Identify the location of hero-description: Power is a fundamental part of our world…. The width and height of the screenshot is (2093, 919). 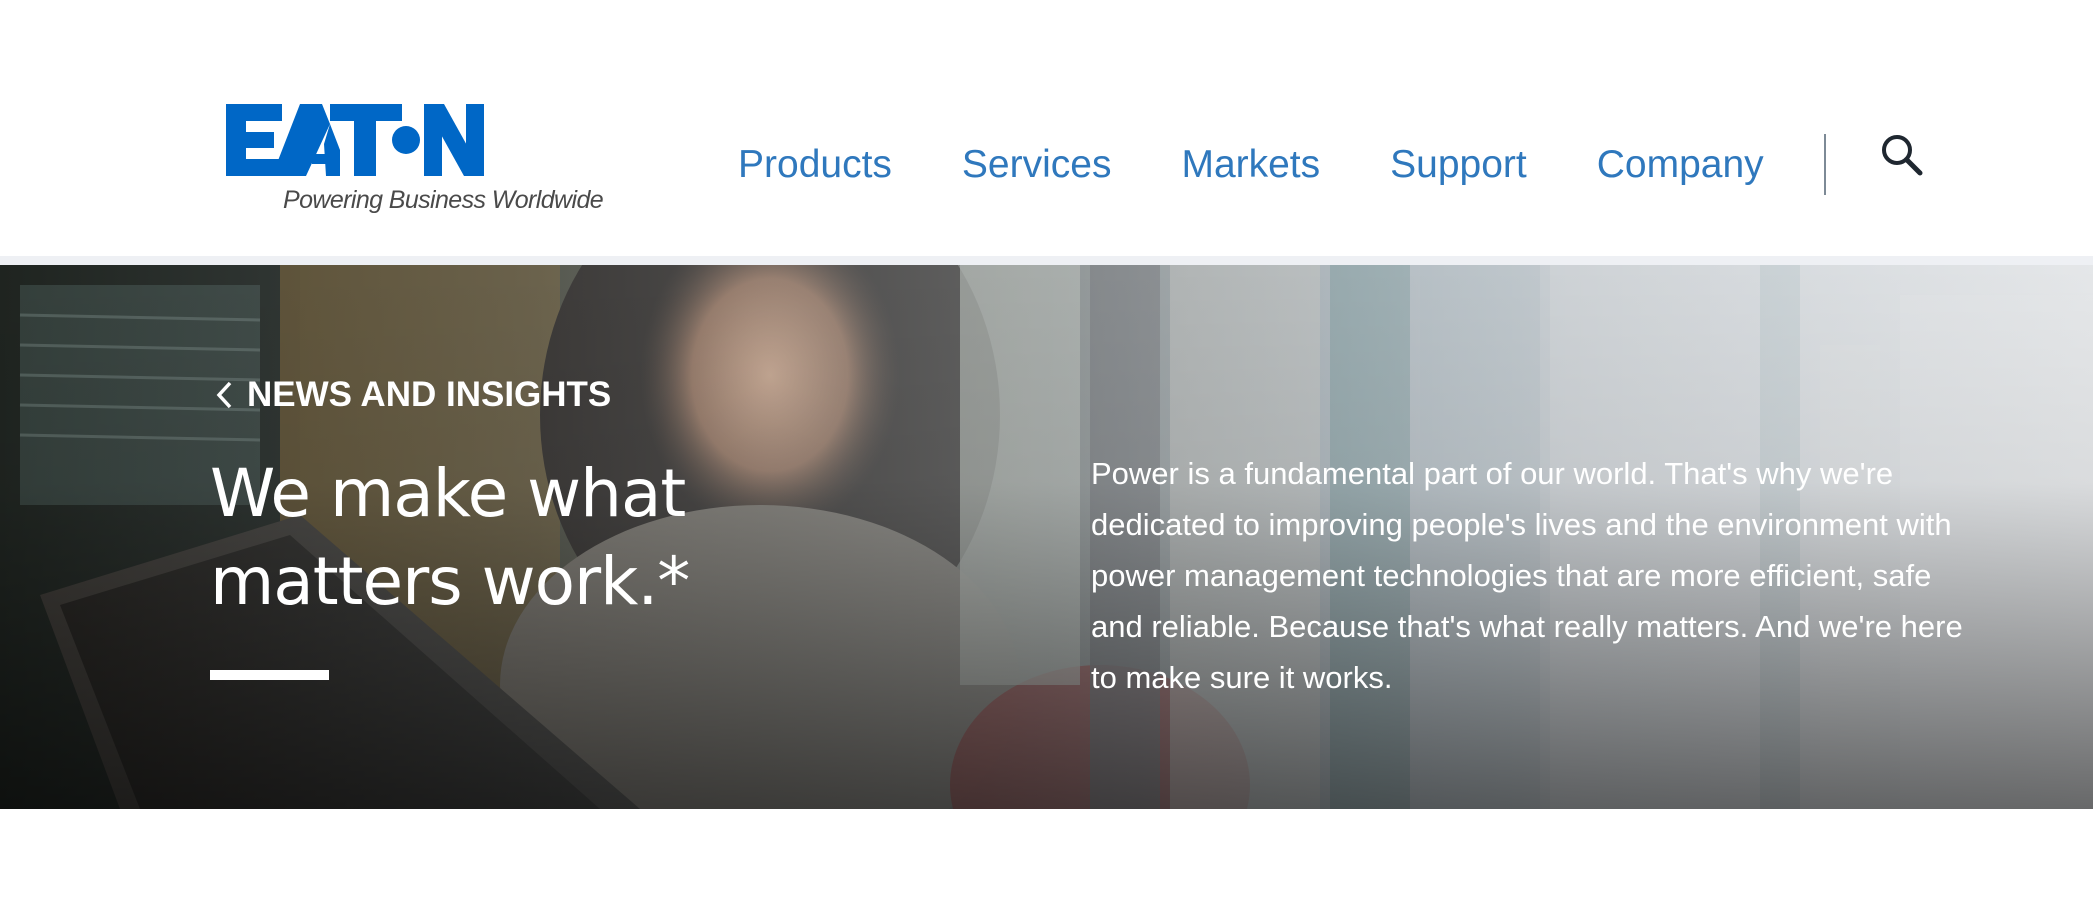
(1527, 575).